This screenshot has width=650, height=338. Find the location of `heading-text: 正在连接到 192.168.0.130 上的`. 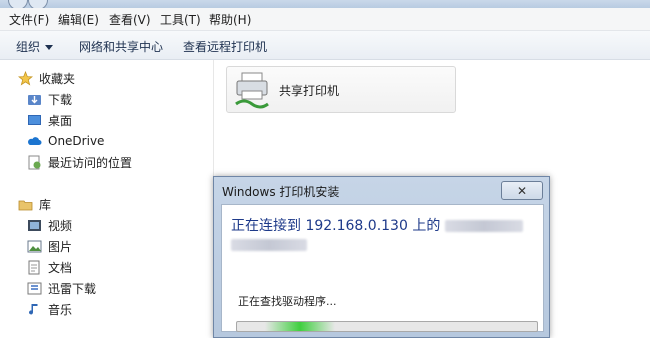

heading-text: 正在连接到 192.168.0.130 上的 is located at coordinates (336, 226).